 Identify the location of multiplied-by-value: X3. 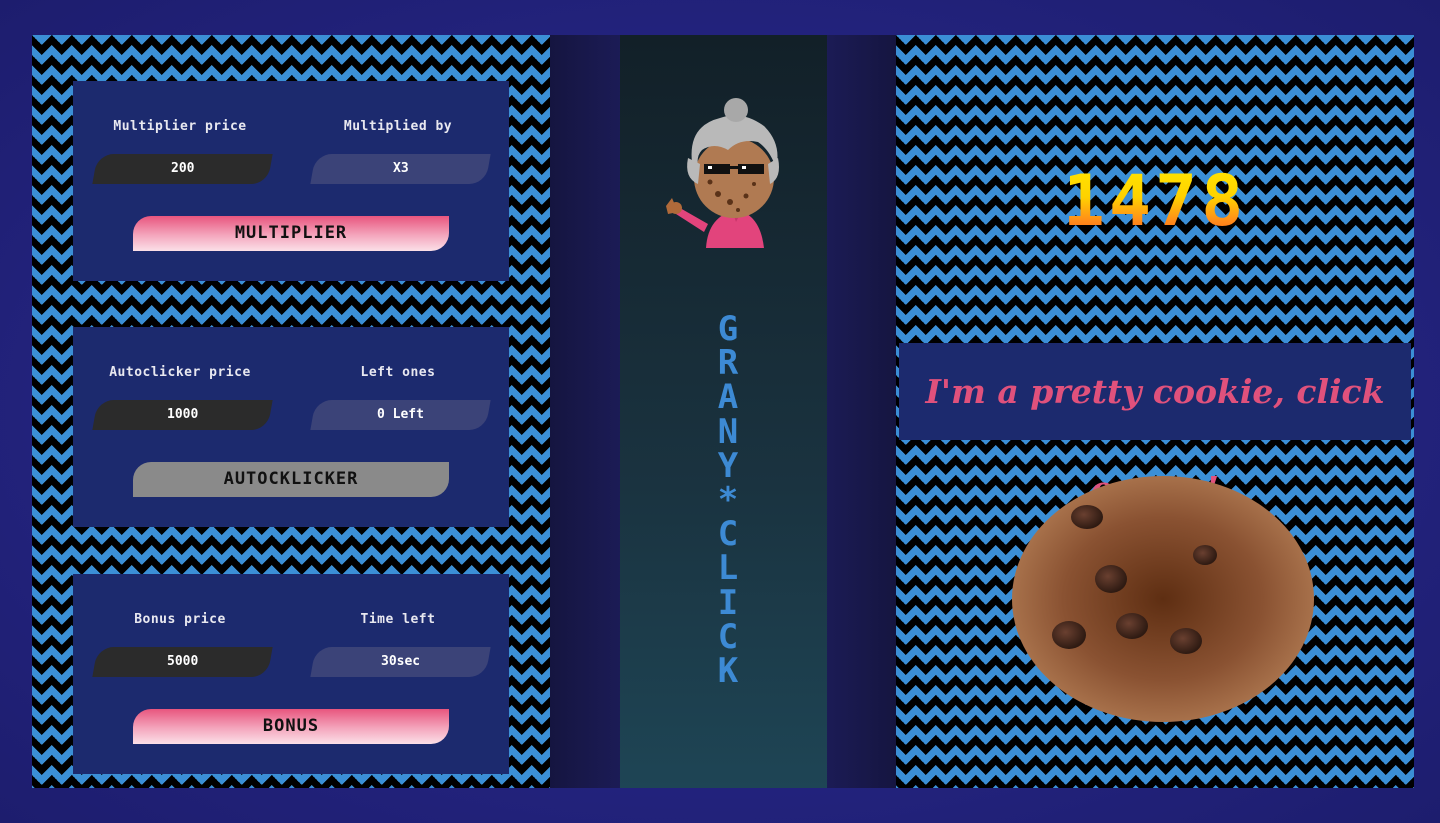
(400, 169).